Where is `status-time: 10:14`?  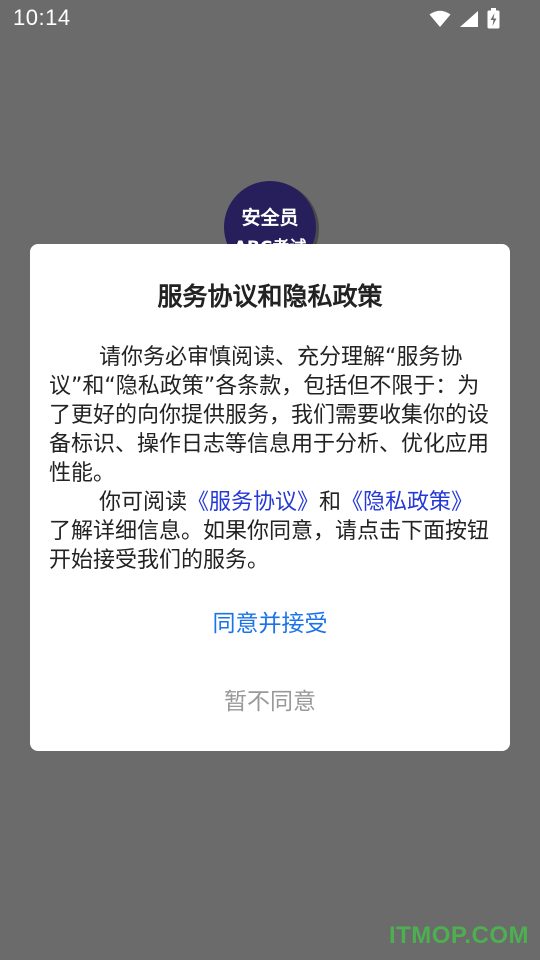
status-time: 10:14 is located at coordinates (42, 17).